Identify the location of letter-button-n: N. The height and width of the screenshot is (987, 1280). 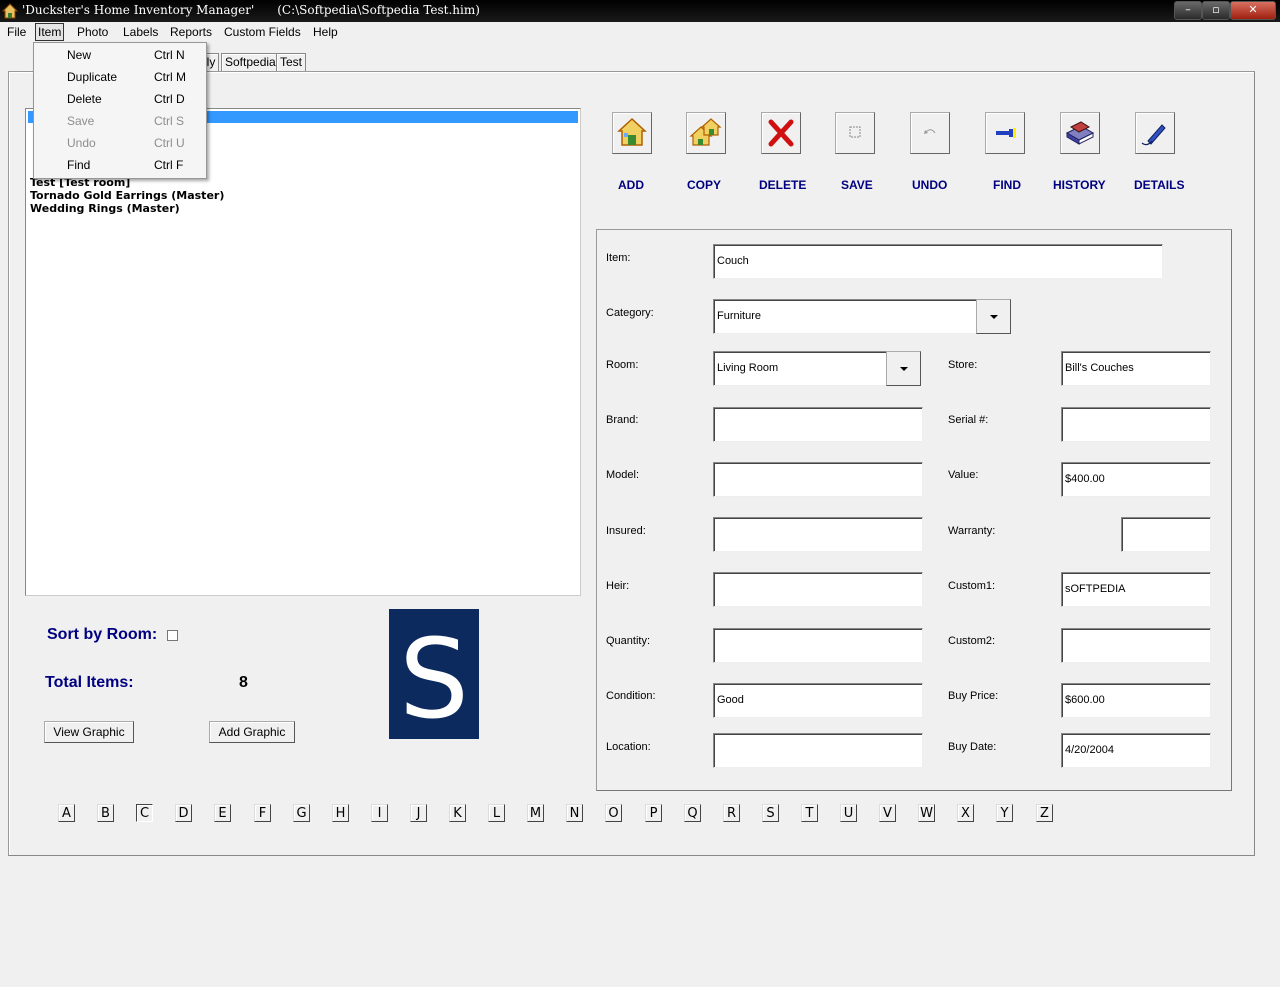
(574, 813).